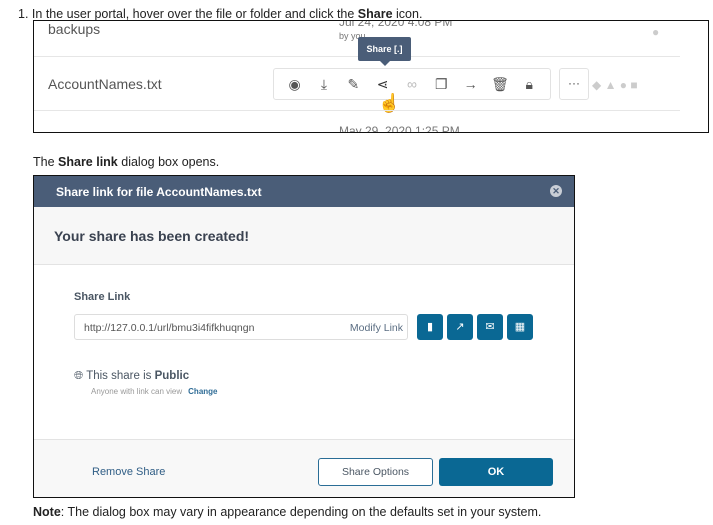  Describe the element at coordinates (615, 85) in the screenshot. I see `tag-icon: ◆ ▲ ● ■` at that location.